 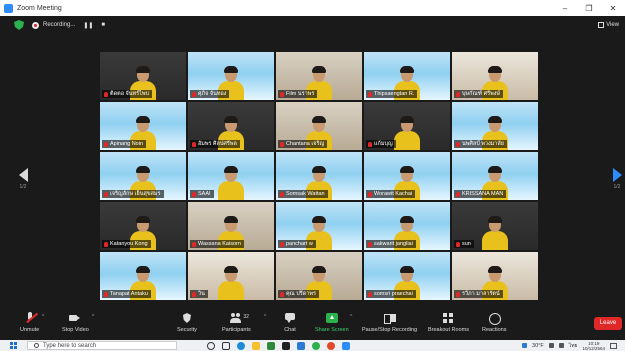 I want to click on windows-start-icon, so click(x=13, y=345).